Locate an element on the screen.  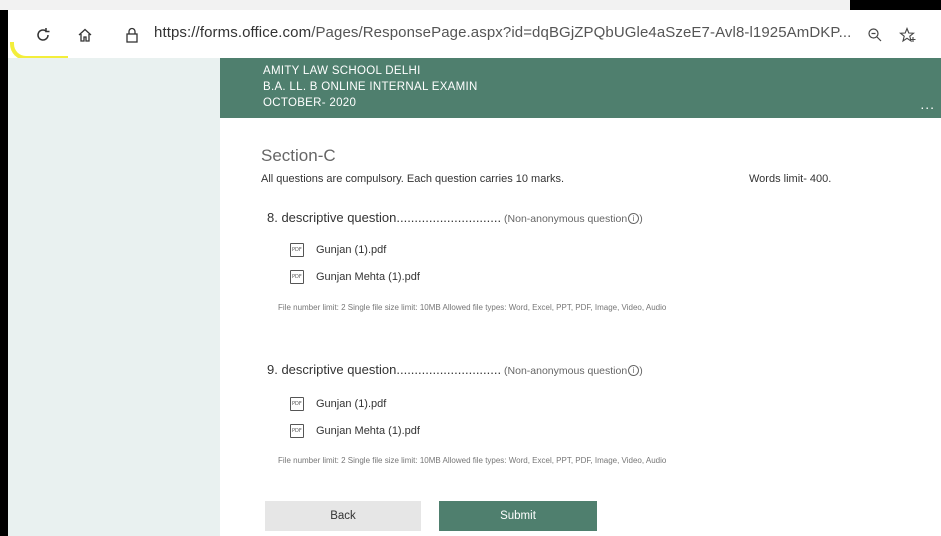
window-top-strip is located at coordinates (425, 5).